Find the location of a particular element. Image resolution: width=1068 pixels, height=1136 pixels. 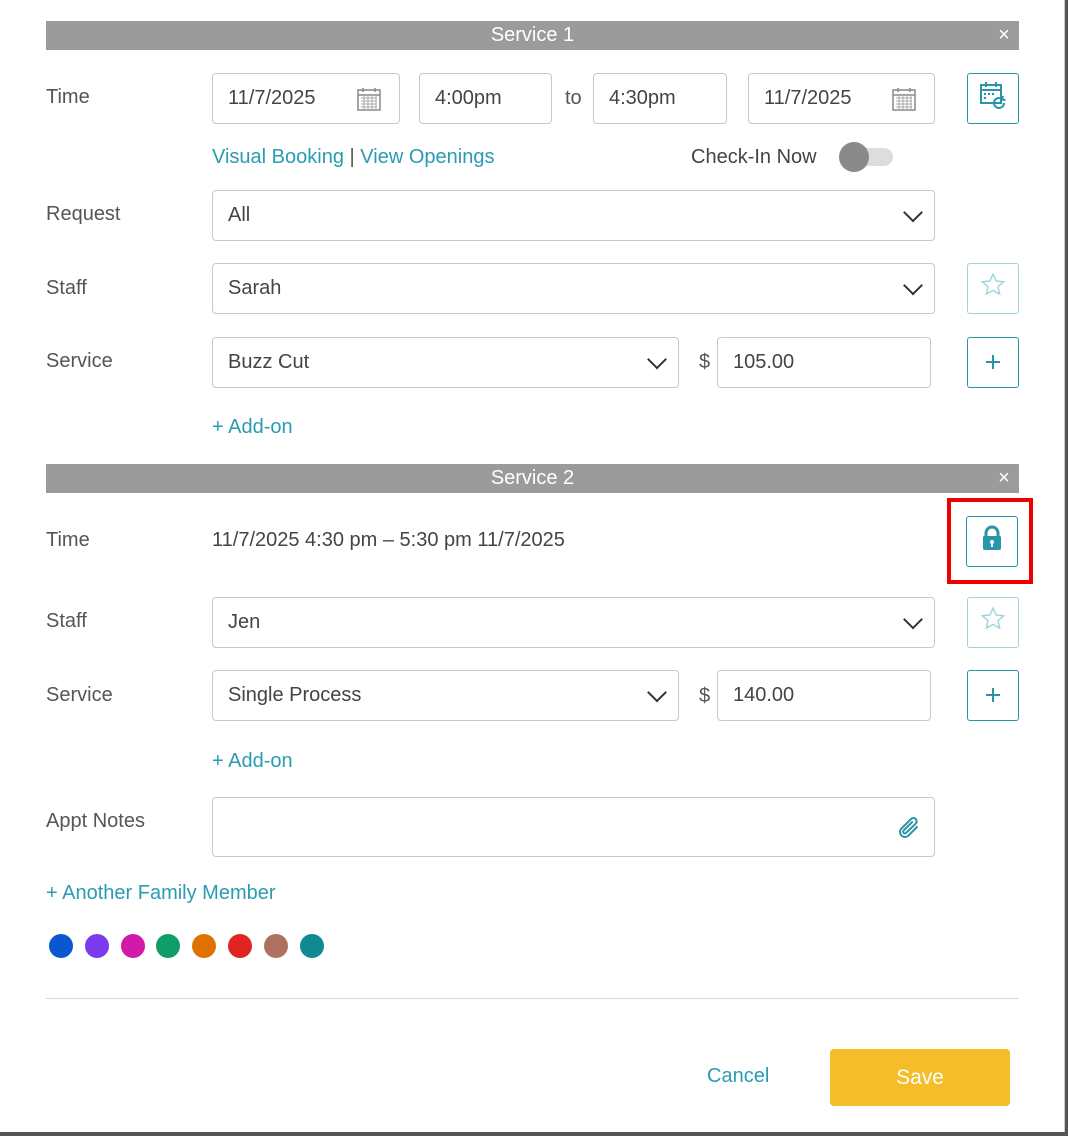

toggle-knob is located at coordinates (854, 157).